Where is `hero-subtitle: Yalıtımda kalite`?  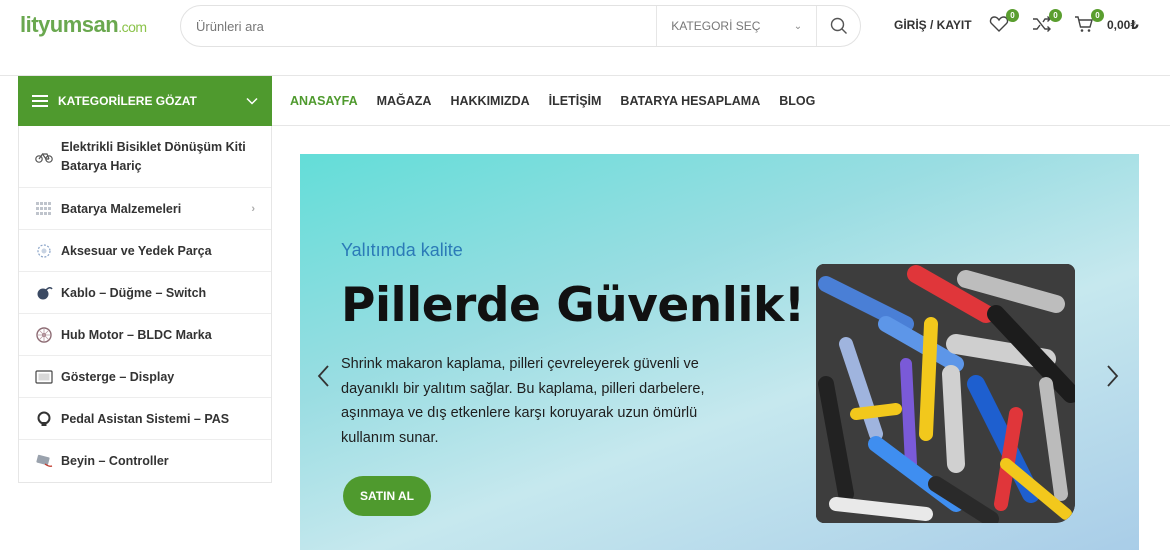
hero-subtitle: Yalıtımda kalite is located at coordinates (402, 250).